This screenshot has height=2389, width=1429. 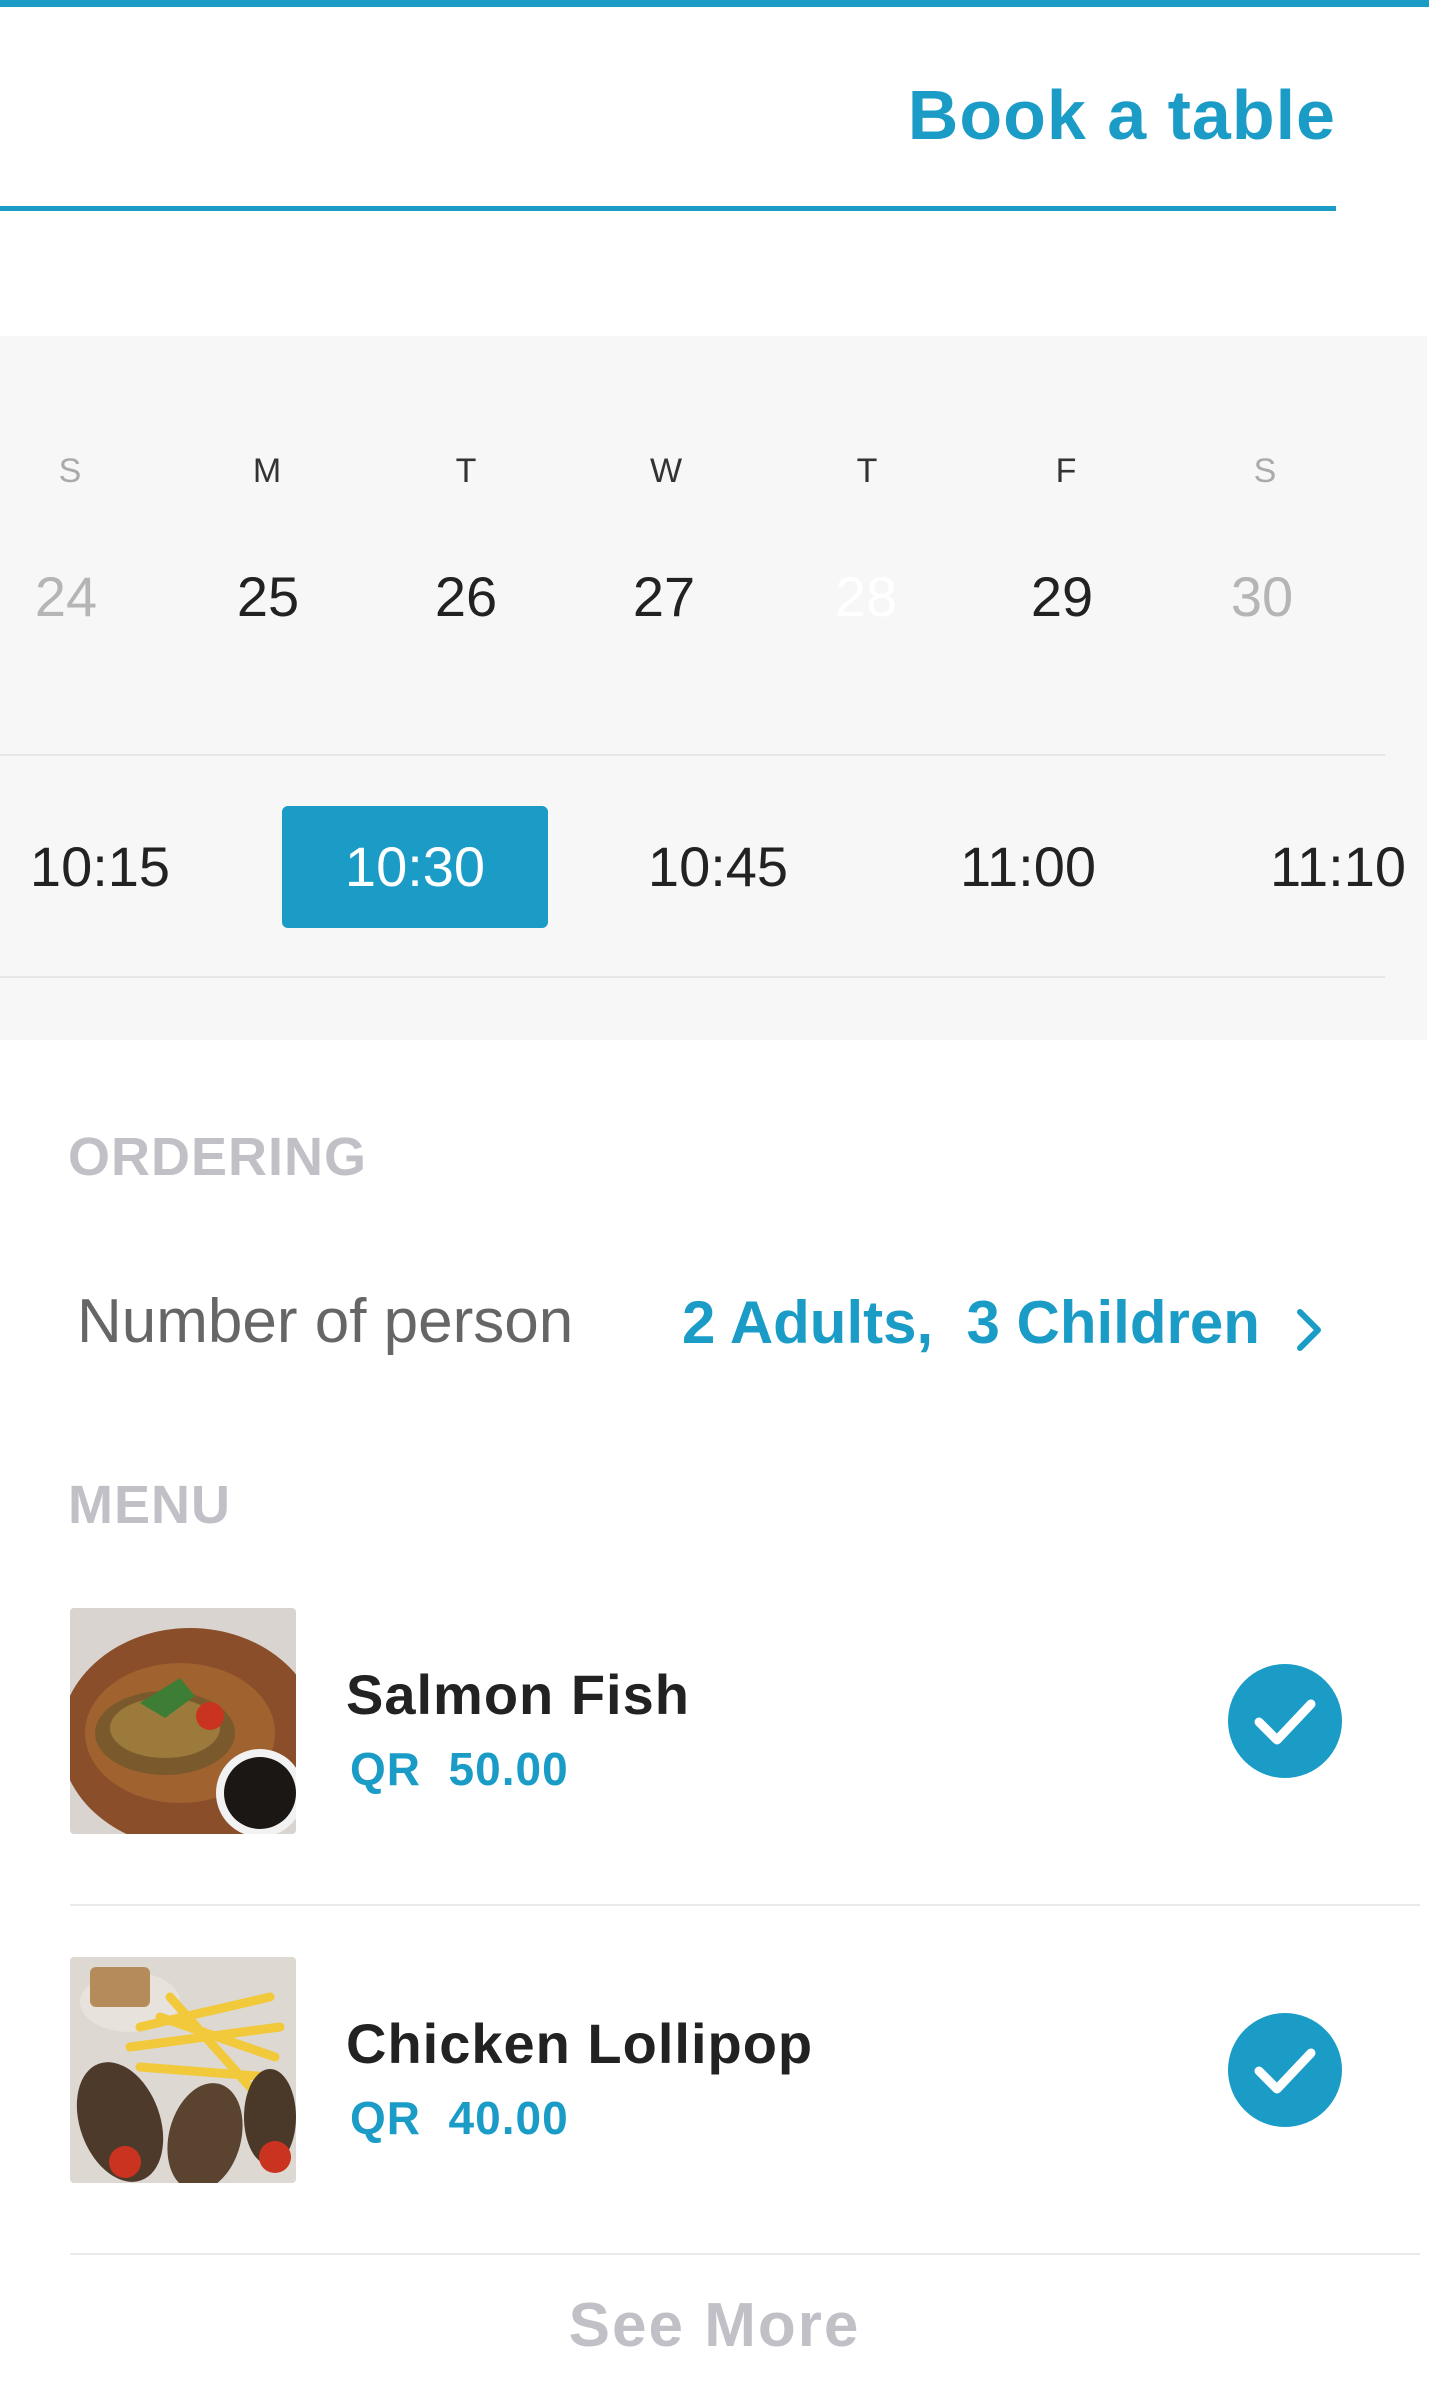 I want to click on date-number: 24, so click(x=66, y=596).